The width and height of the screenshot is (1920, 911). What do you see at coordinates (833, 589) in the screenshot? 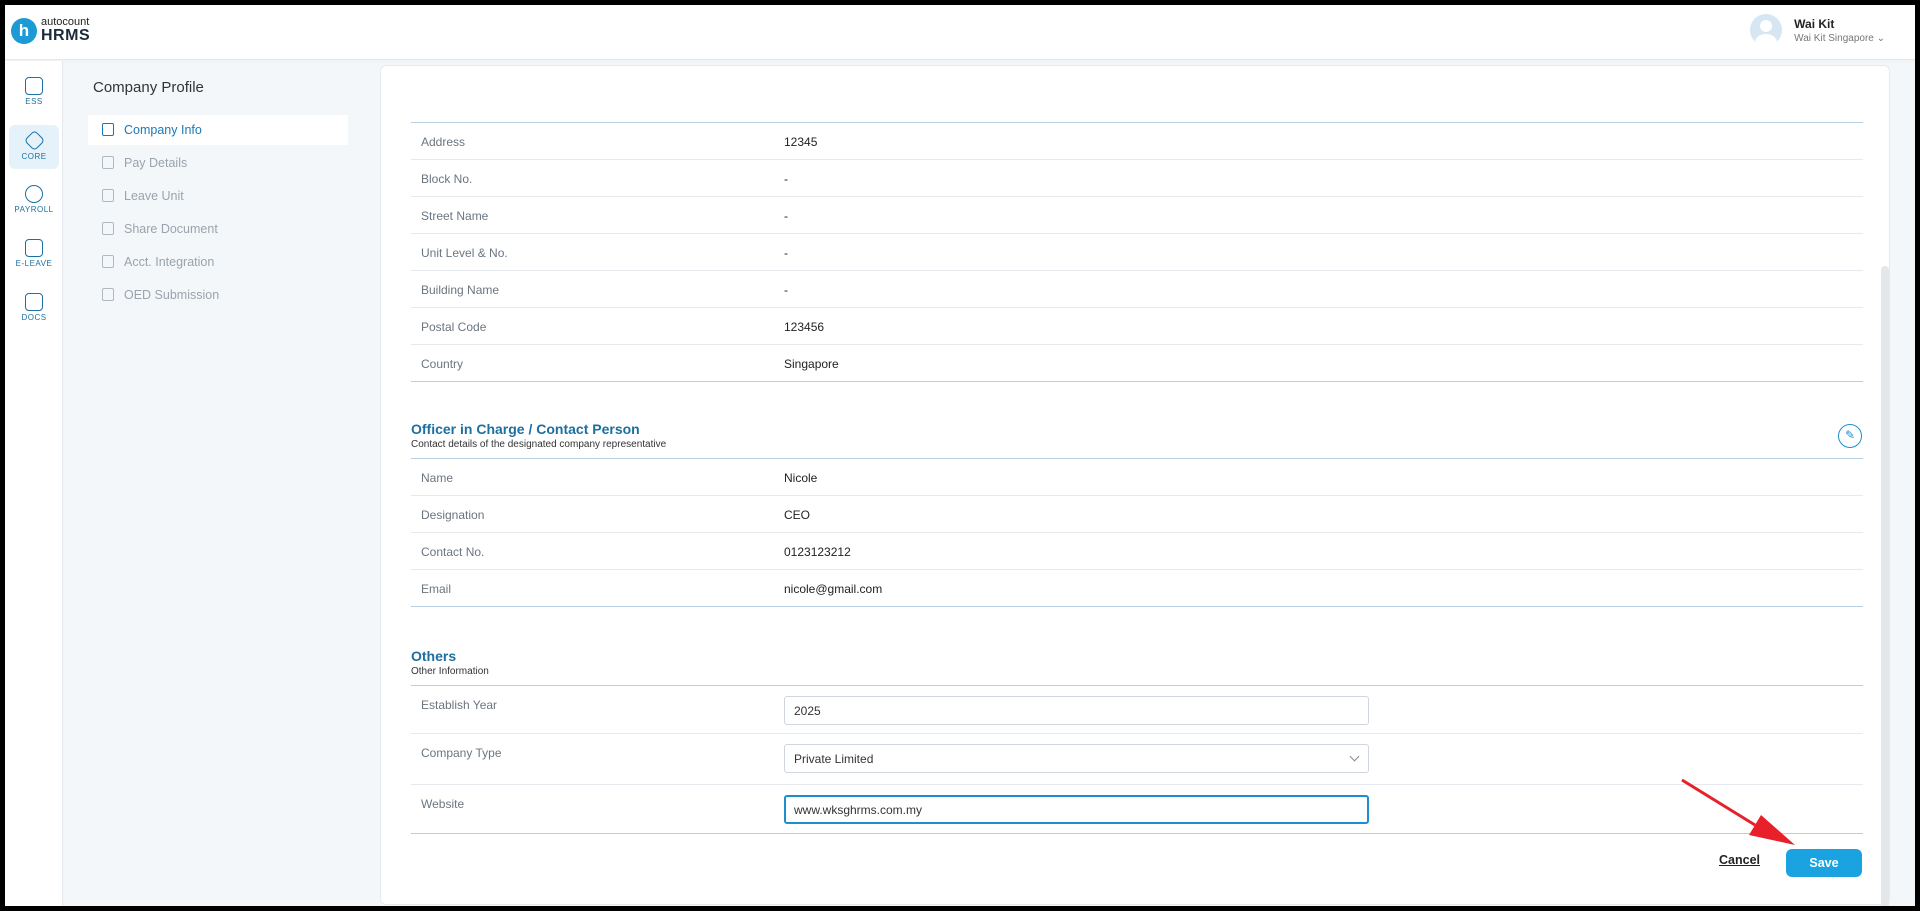
I see `row-value: nicole@gmail.com` at bounding box center [833, 589].